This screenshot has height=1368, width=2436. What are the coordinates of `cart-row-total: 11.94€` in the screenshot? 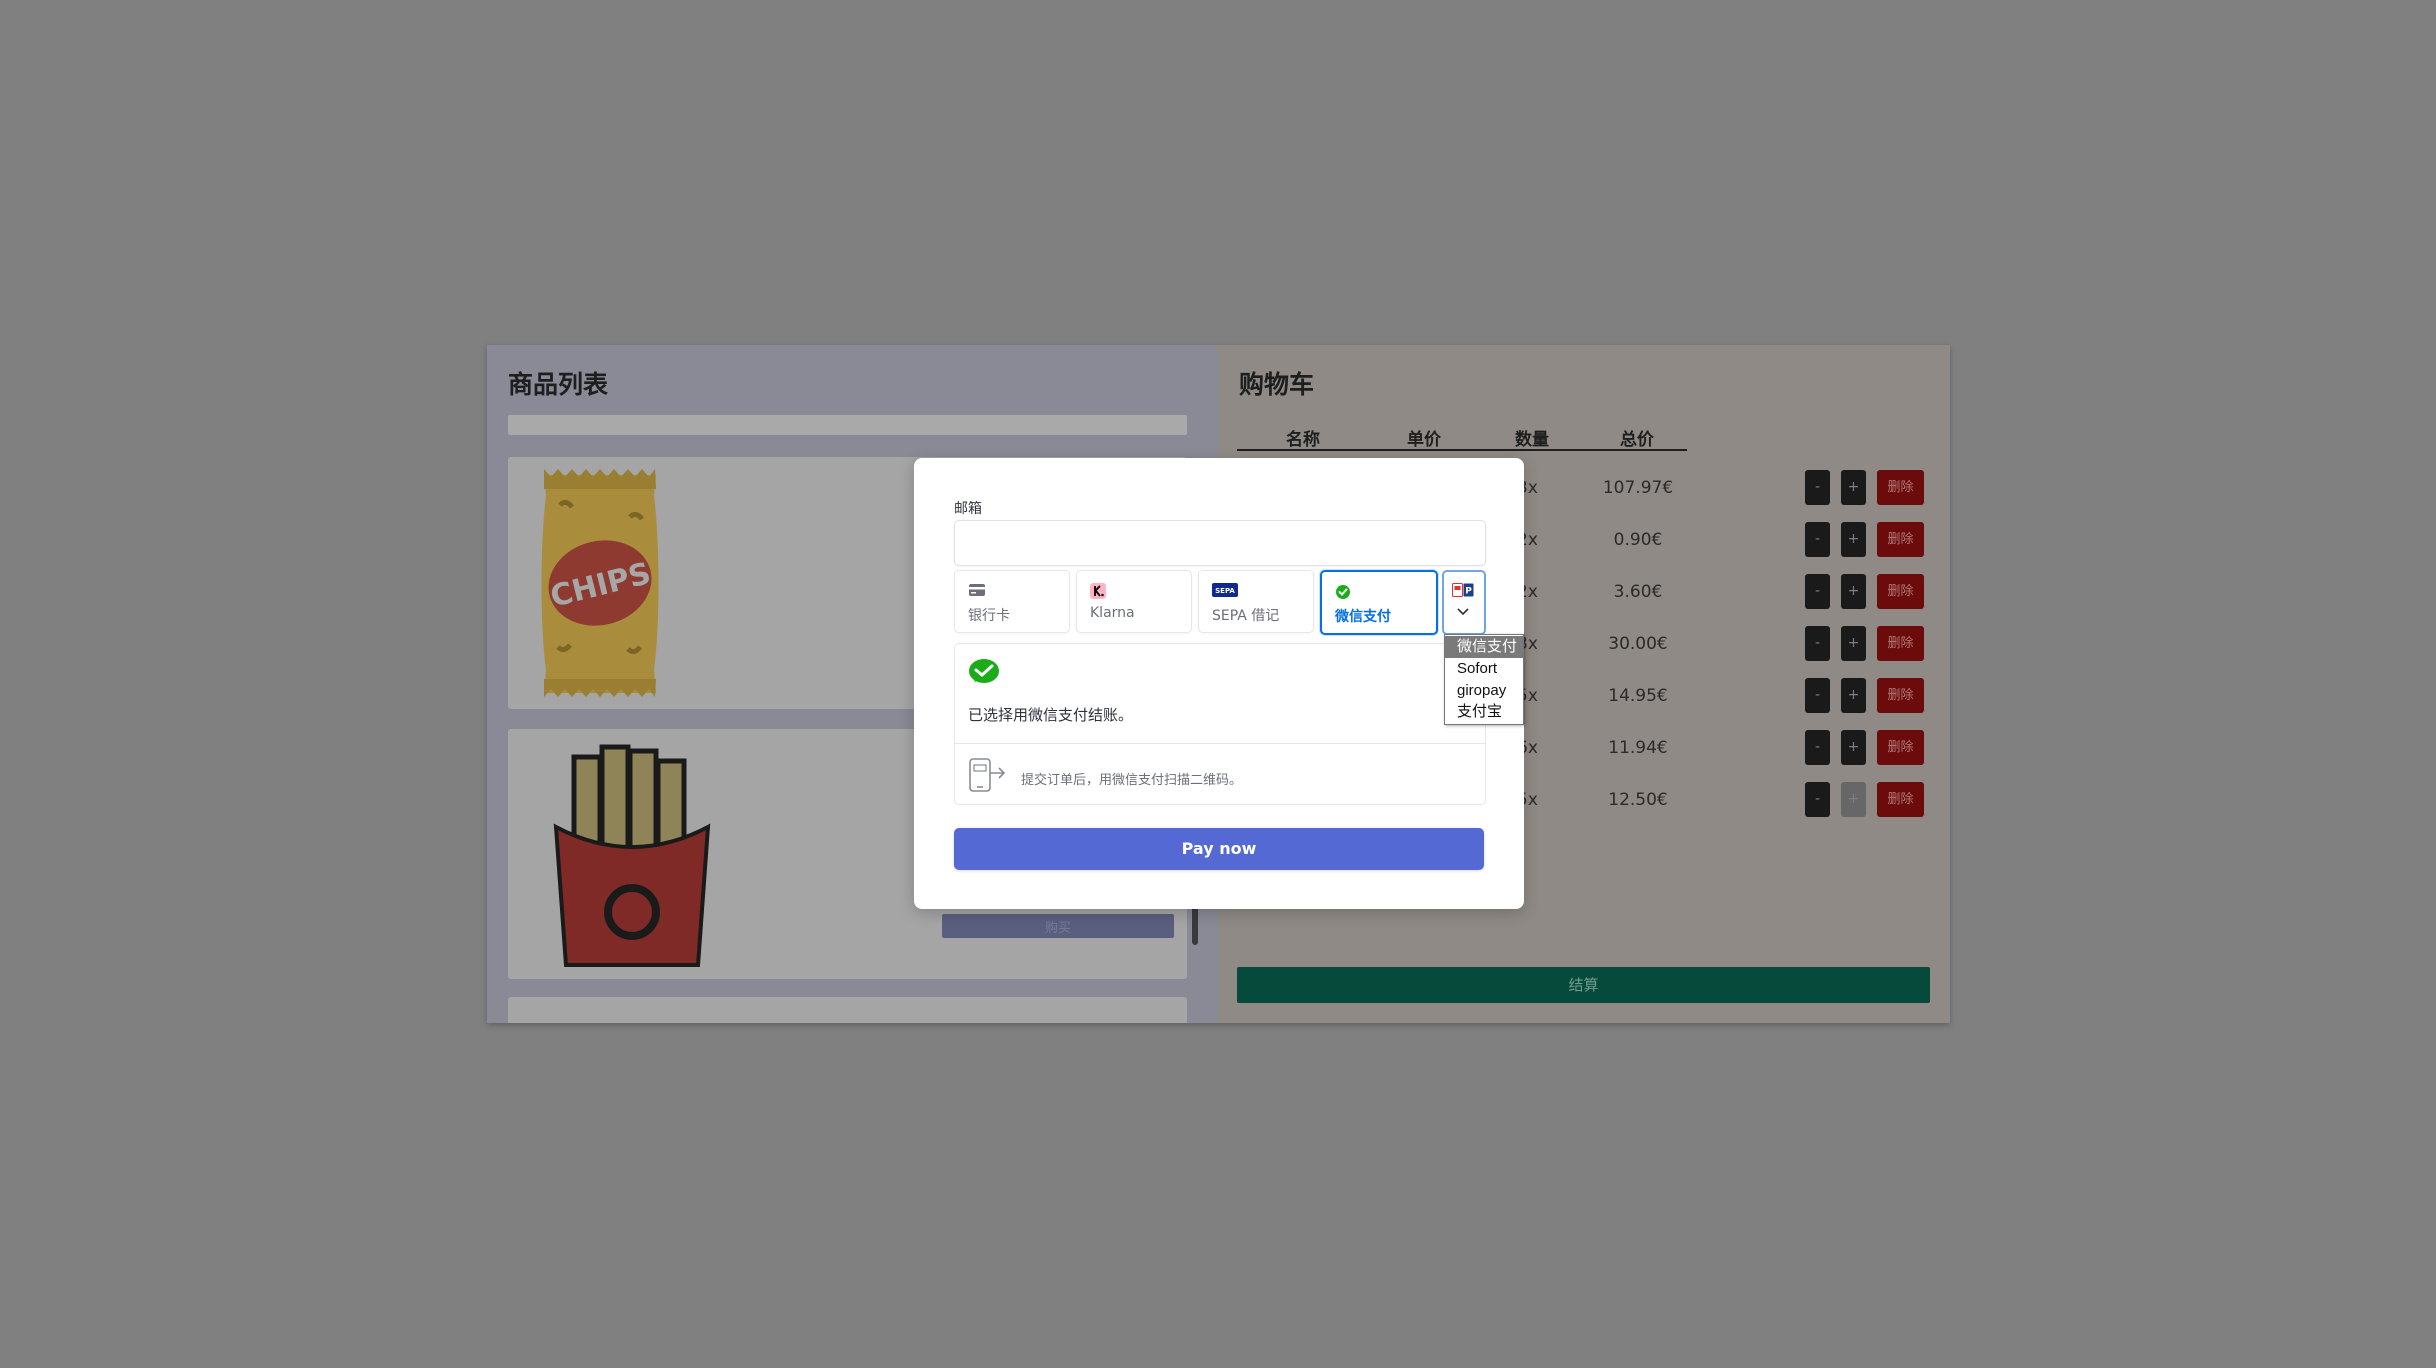 It's located at (1638, 748).